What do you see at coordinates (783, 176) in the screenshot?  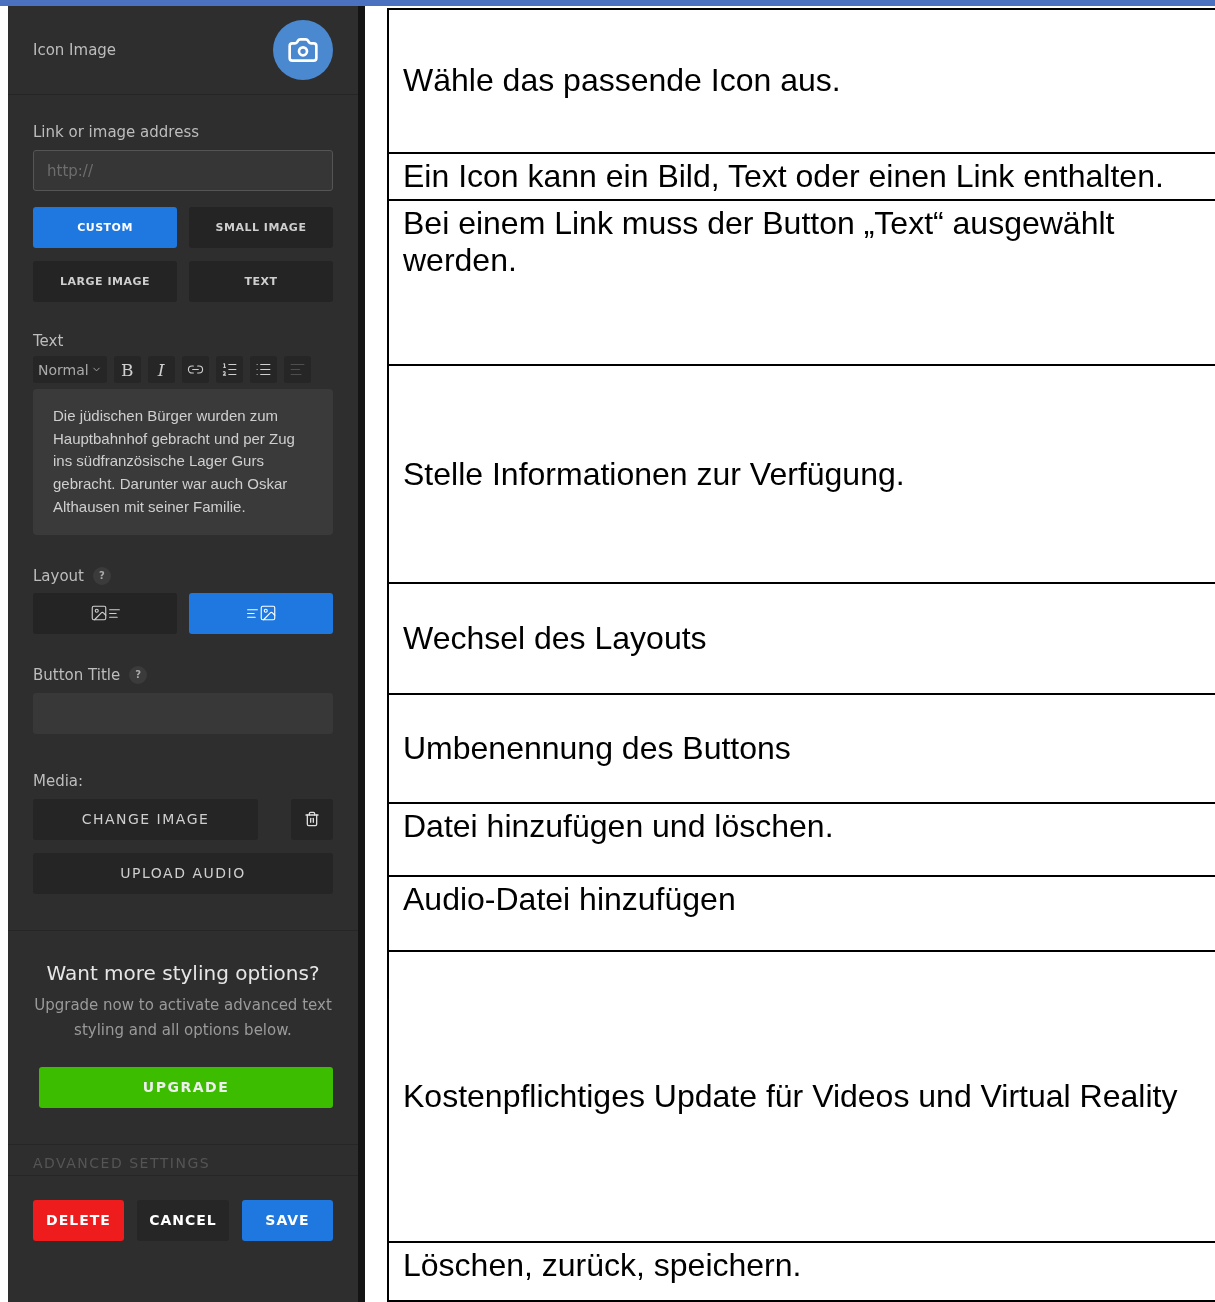 I see `table-cell: Ein Icon kann ein Bild, Text oder einen Link enthalten.` at bounding box center [783, 176].